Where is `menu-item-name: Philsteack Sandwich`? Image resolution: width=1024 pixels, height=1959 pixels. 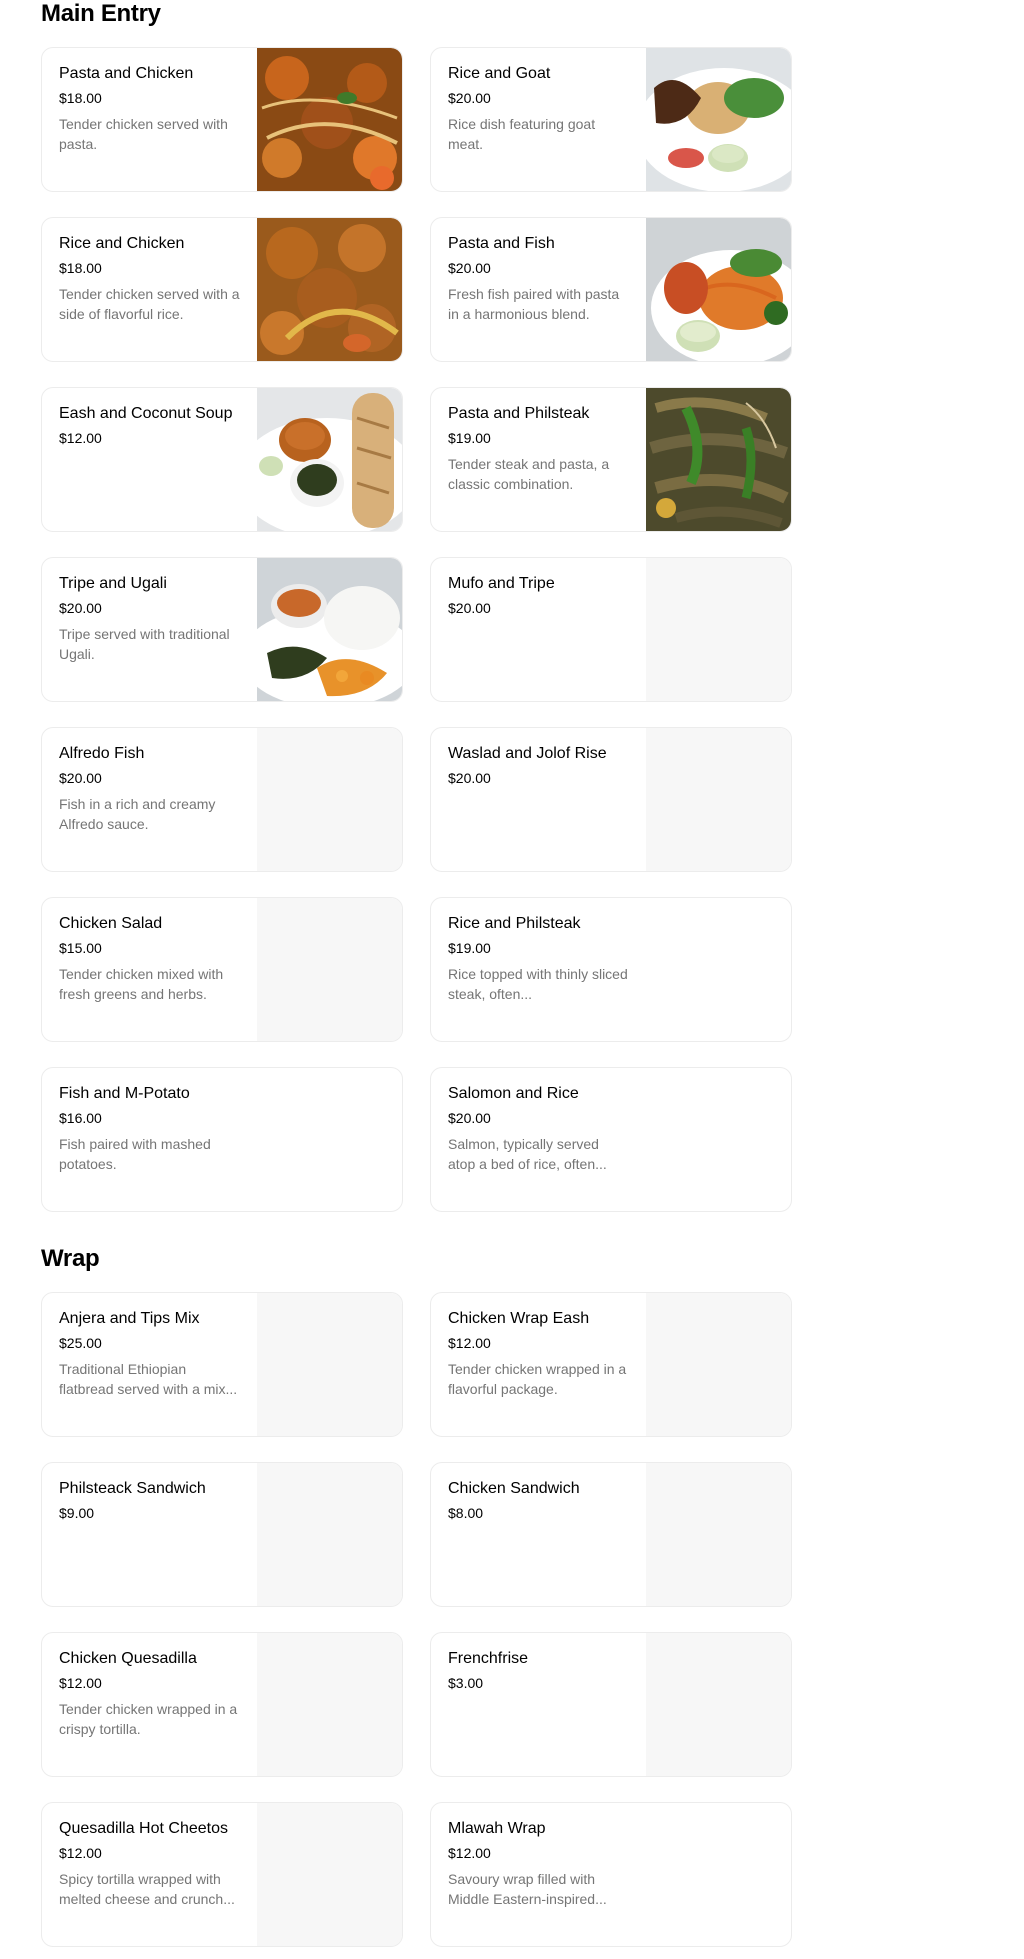
menu-item-name: Philsteack Sandwich is located at coordinates (132, 1488).